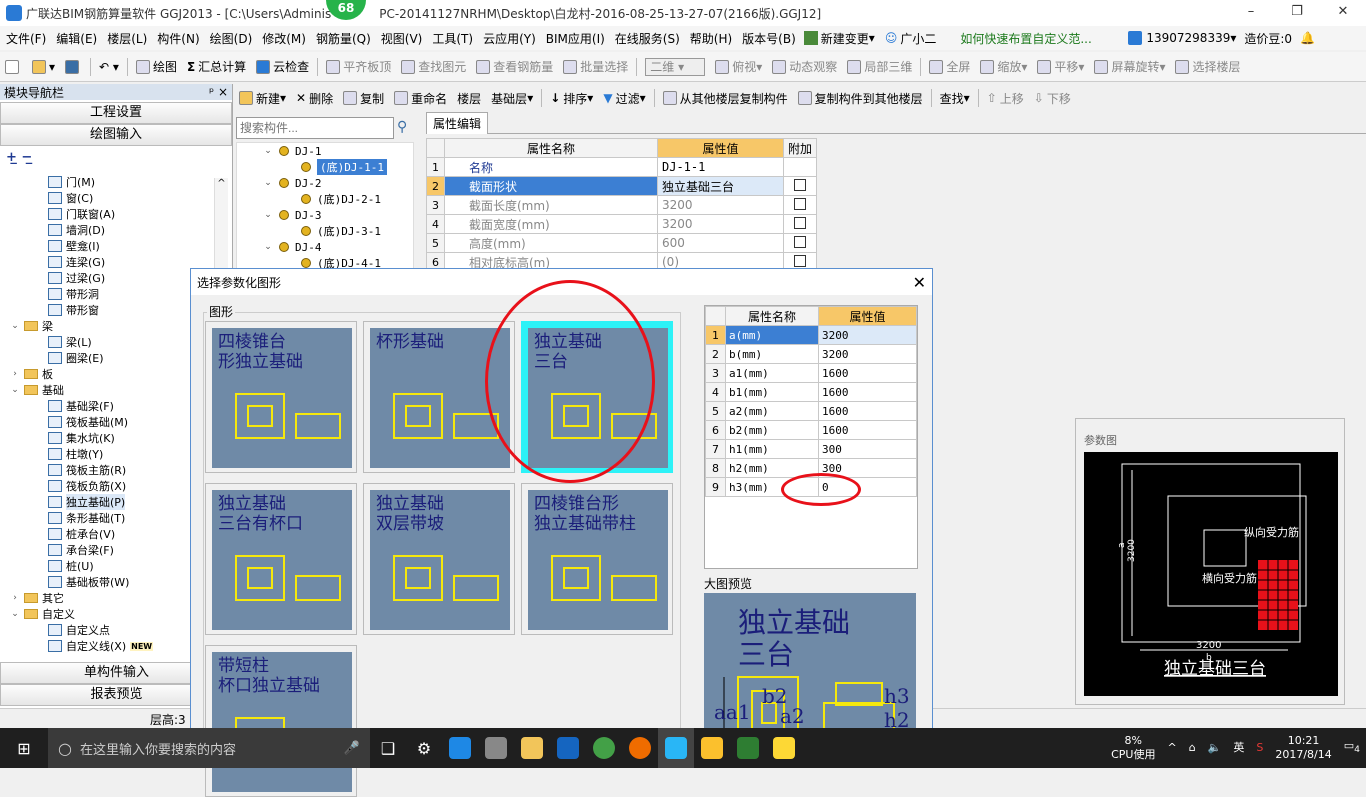 The height and width of the screenshot is (797, 1366). I want to click on view-mode-select: 二维 ▾, so click(675, 66).